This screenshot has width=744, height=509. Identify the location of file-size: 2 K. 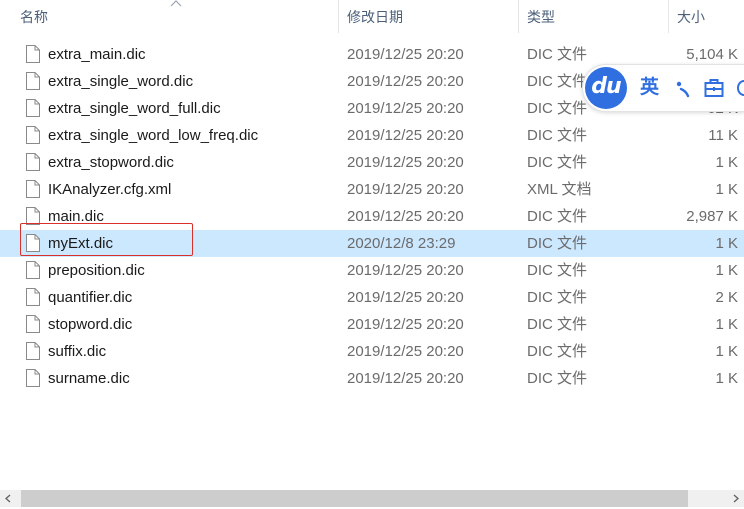
(726, 297).